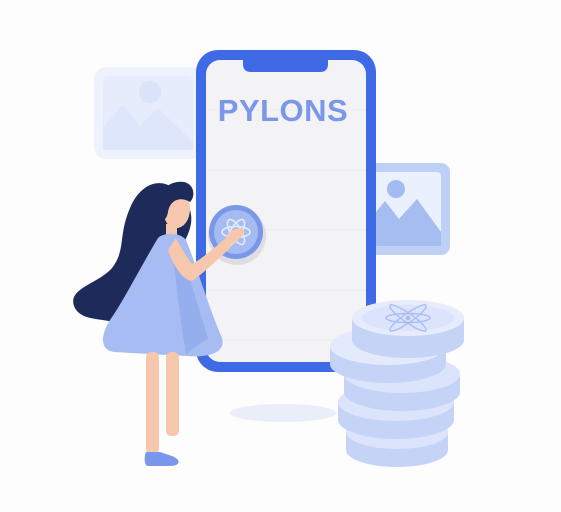 This screenshot has width=561, height=512. Describe the element at coordinates (408, 329) in the screenshot. I see `coin-top` at that location.